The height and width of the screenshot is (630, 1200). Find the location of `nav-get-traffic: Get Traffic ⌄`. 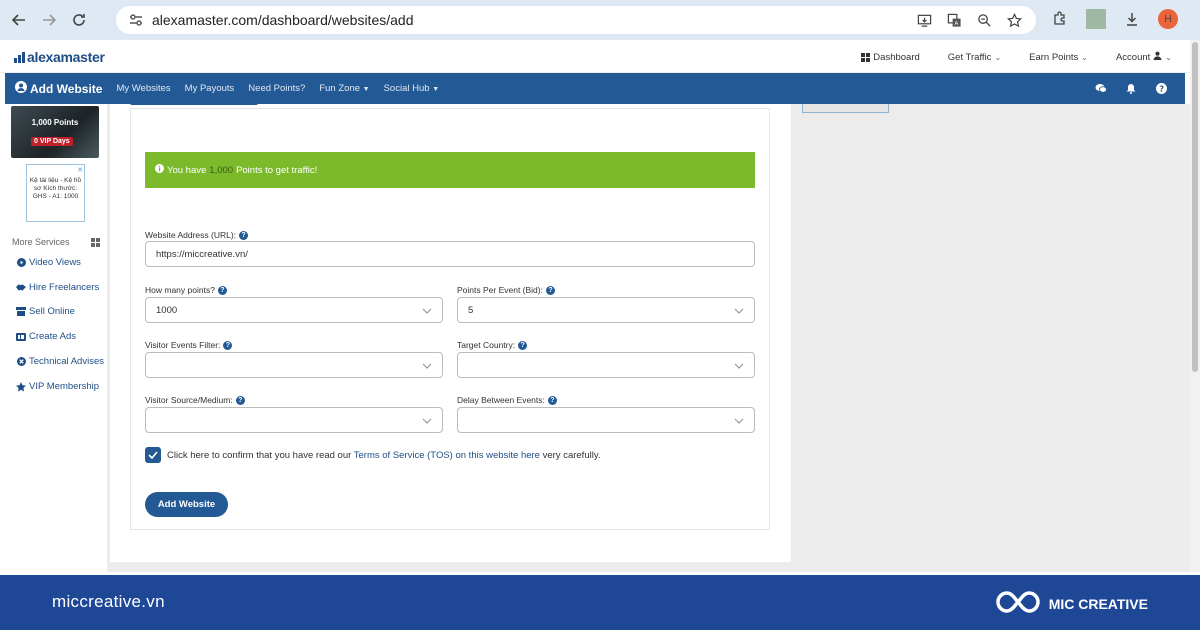

nav-get-traffic: Get Traffic ⌄ is located at coordinates (974, 57).